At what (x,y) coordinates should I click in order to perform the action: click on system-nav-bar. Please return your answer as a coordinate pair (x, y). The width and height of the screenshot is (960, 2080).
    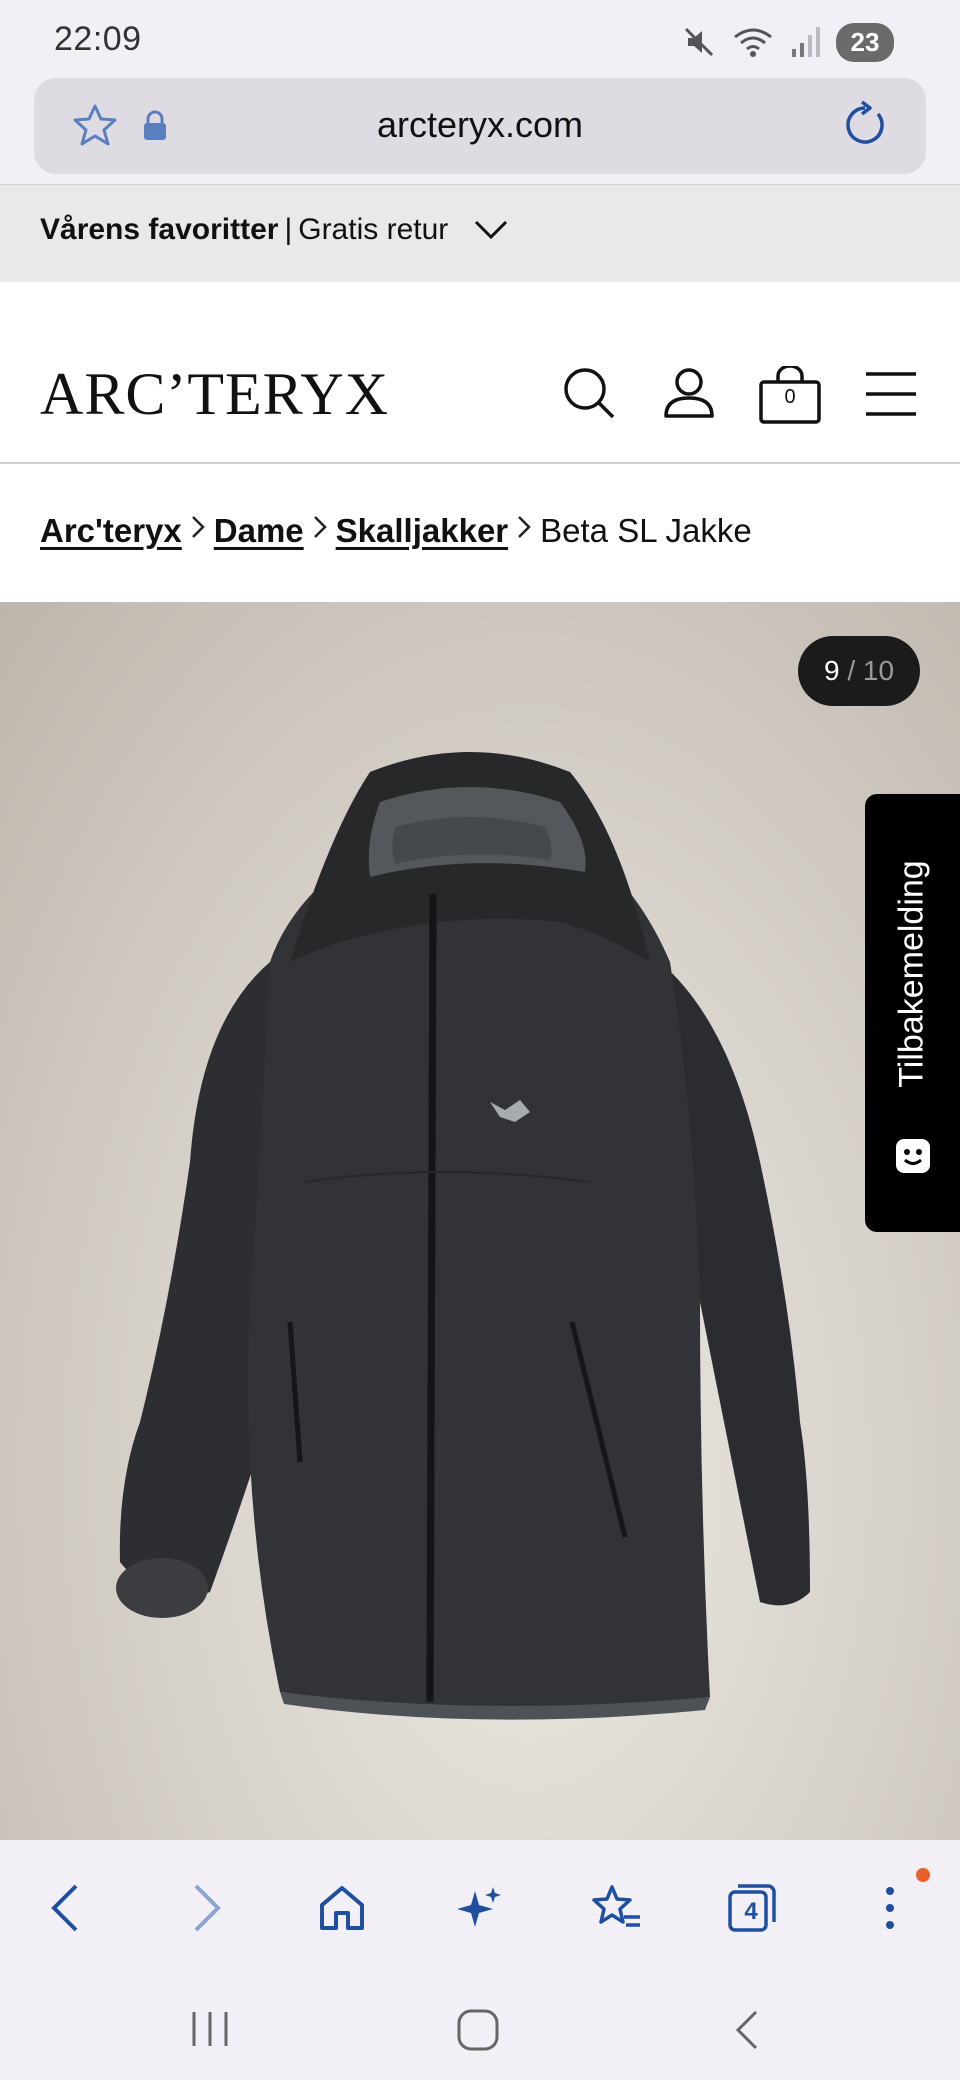
    Looking at the image, I should click on (480, 2030).